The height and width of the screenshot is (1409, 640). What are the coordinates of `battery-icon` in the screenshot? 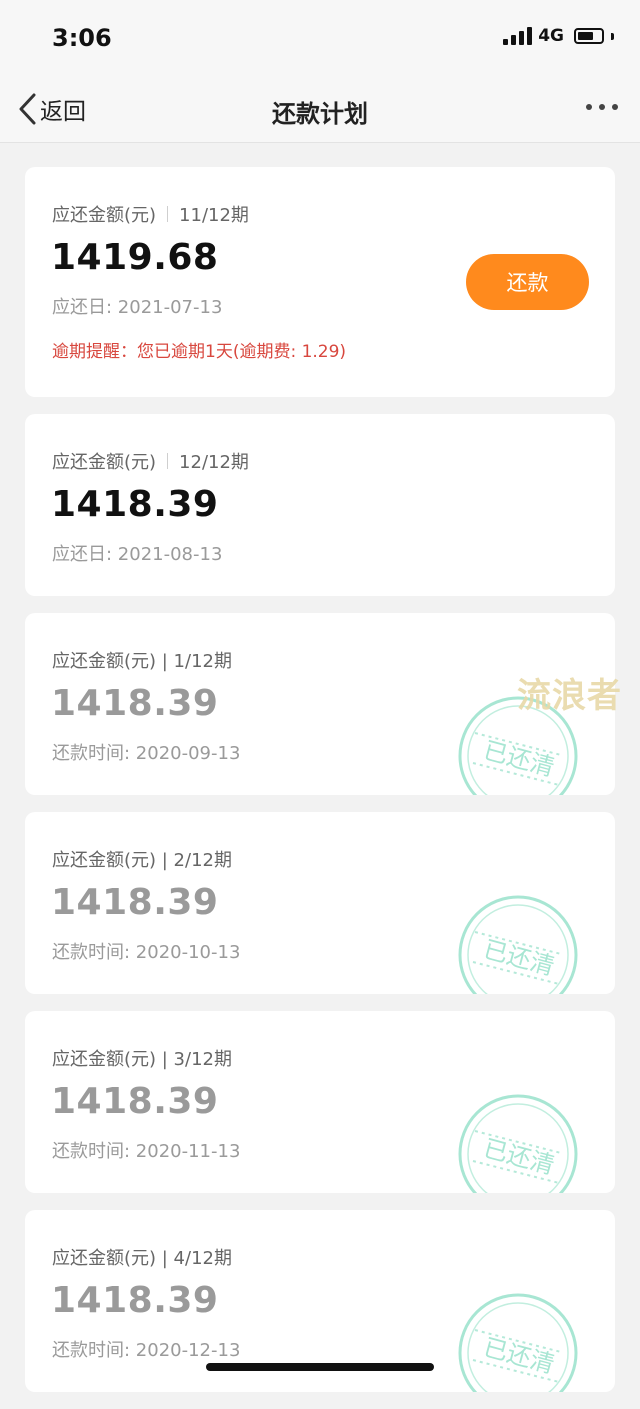 It's located at (589, 36).